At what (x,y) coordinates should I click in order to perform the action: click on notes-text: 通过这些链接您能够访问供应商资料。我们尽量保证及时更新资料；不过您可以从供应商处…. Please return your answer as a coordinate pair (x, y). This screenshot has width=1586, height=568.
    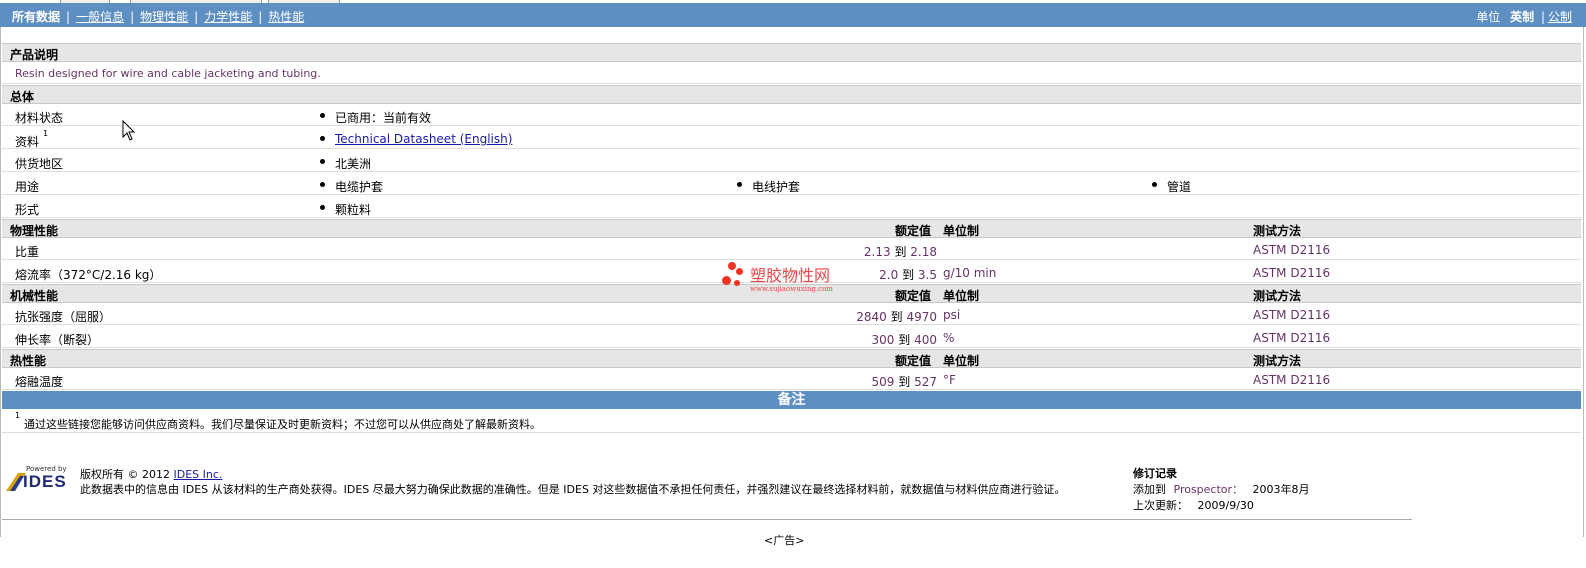
    Looking at the image, I should click on (282, 424).